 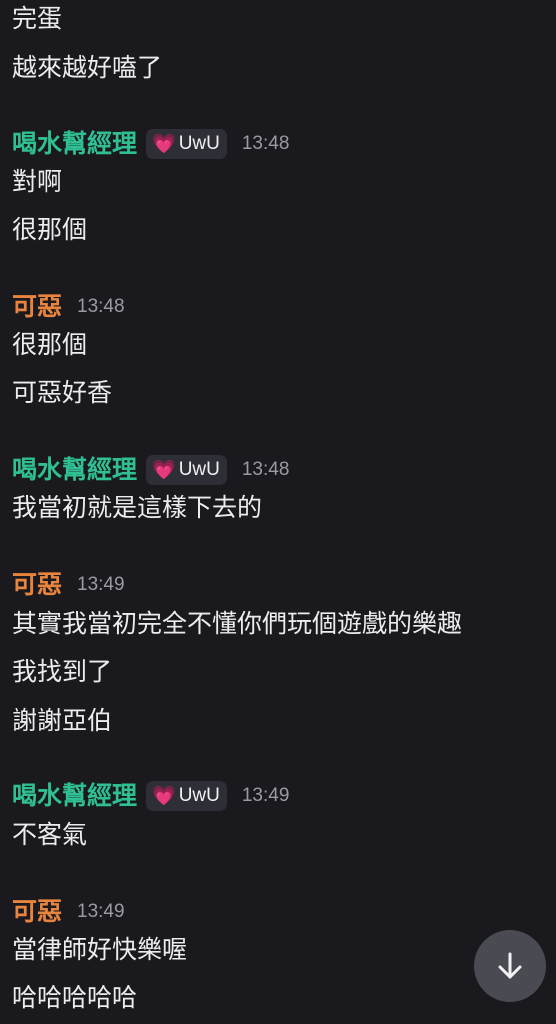 What do you see at coordinates (62, 671) in the screenshot?
I see `message-text: 我找到了` at bounding box center [62, 671].